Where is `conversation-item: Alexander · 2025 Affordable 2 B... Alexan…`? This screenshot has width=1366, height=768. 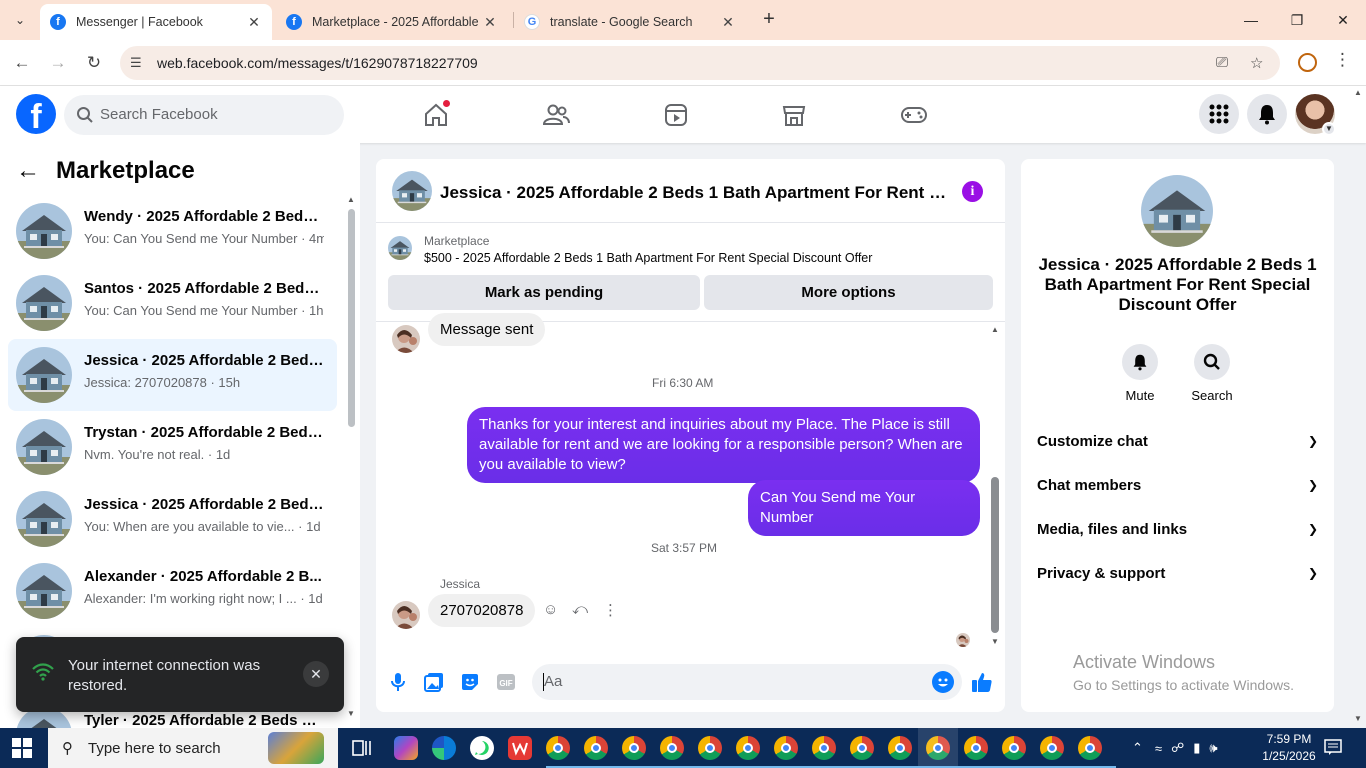 conversation-item: Alexander · 2025 Affordable 2 B... Alexan… is located at coordinates (172, 591).